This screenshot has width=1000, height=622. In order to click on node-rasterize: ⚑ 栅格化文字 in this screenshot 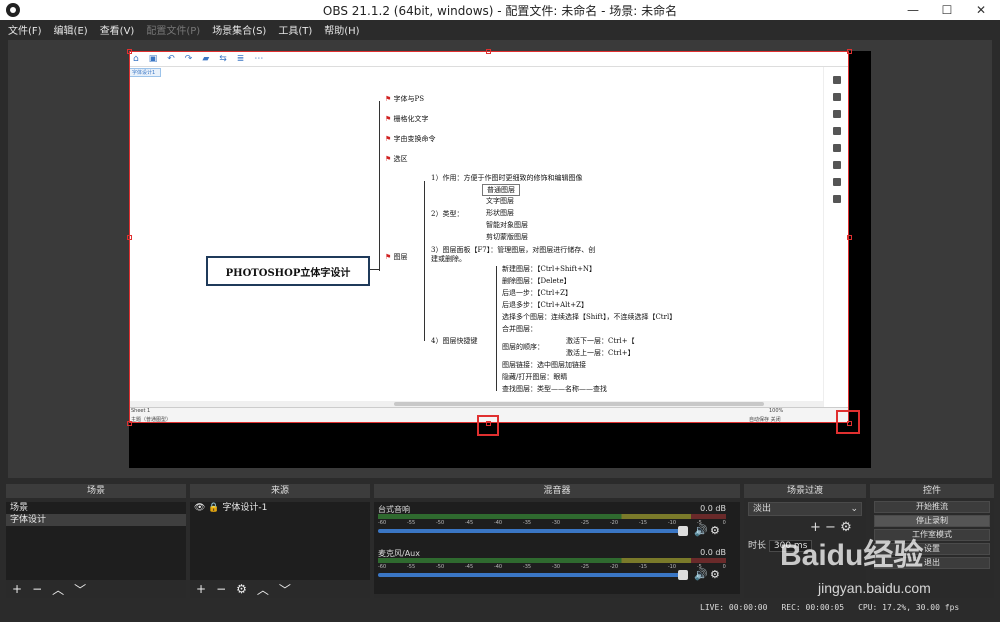, I will do `click(407, 119)`.